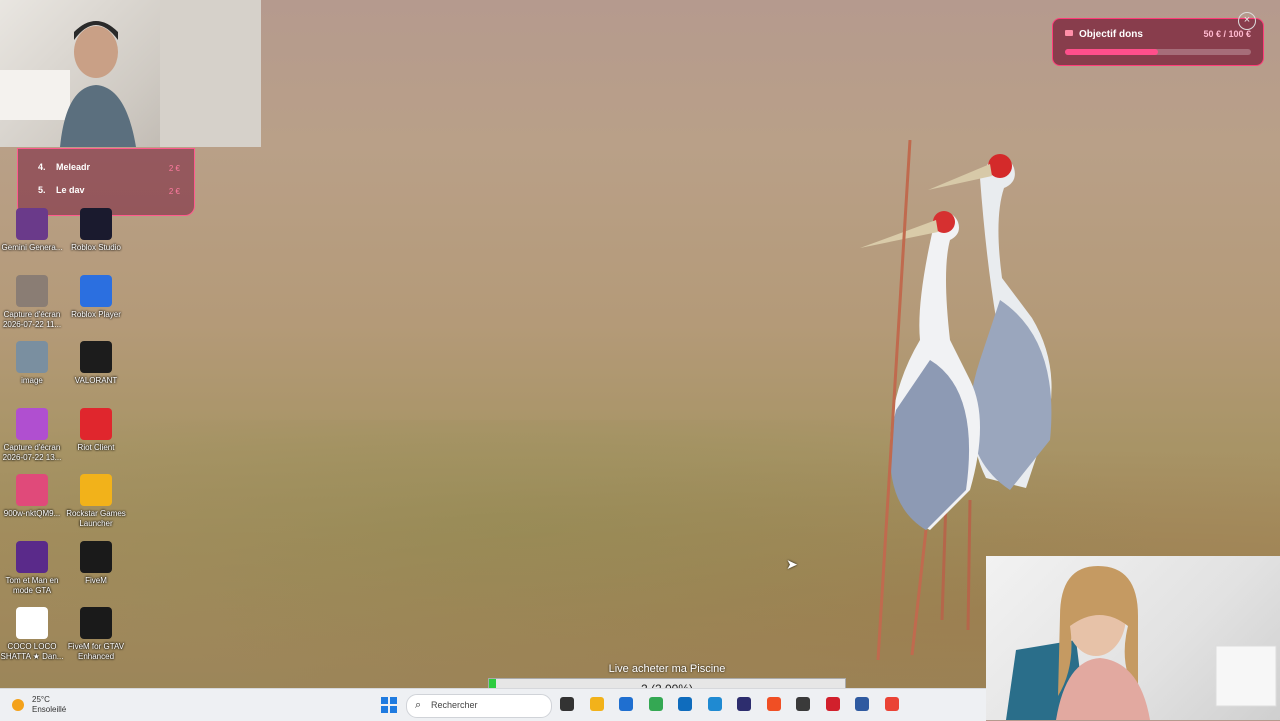 This screenshot has width=1280, height=721. Describe the element at coordinates (96, 314) in the screenshot. I see `desktop-icon-label: Roblox Player` at that location.